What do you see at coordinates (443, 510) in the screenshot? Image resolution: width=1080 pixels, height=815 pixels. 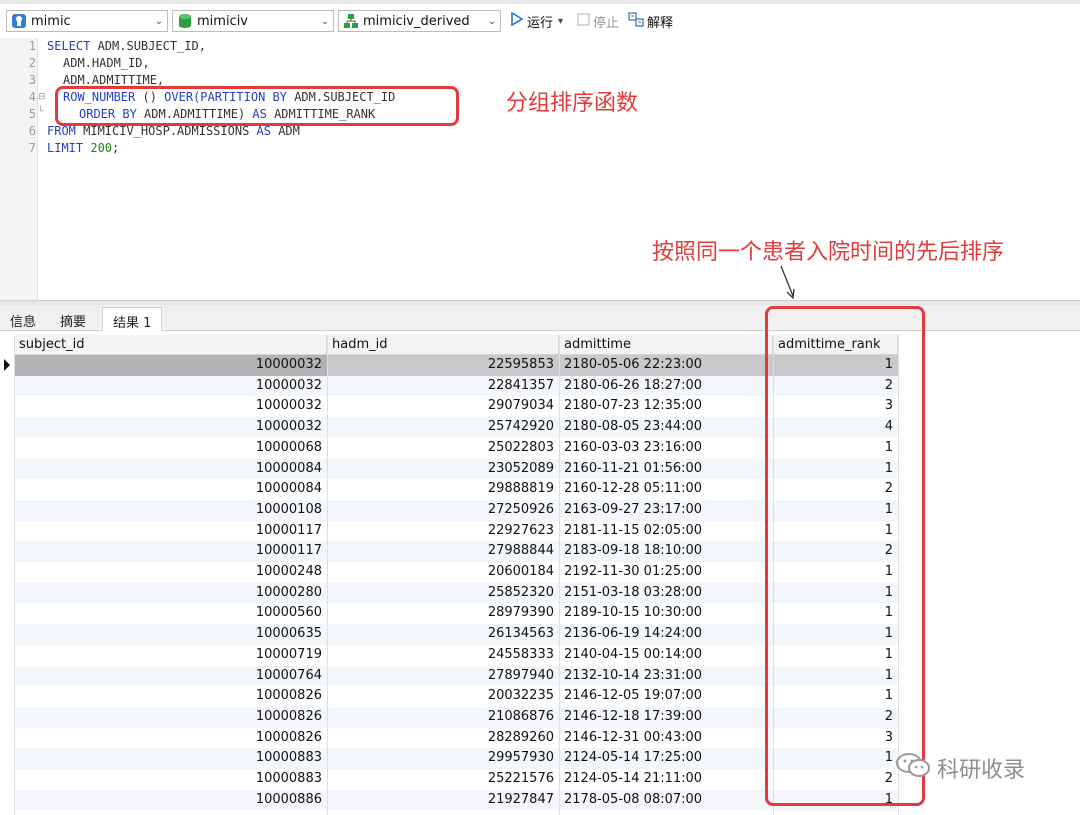 I see `cell-hadm-id: 27250926` at bounding box center [443, 510].